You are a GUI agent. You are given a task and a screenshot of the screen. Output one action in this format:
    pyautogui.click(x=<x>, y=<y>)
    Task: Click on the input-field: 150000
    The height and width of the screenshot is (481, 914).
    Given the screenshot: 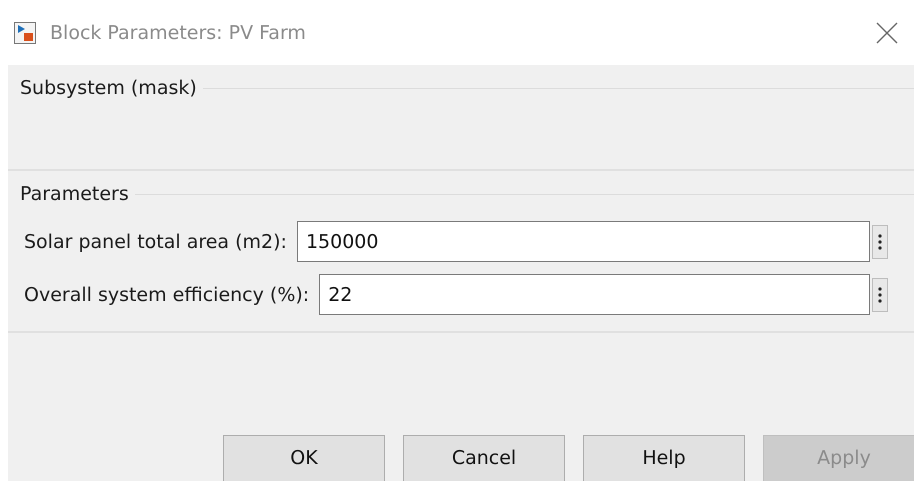 What is the action you would take?
    pyautogui.click(x=583, y=241)
    